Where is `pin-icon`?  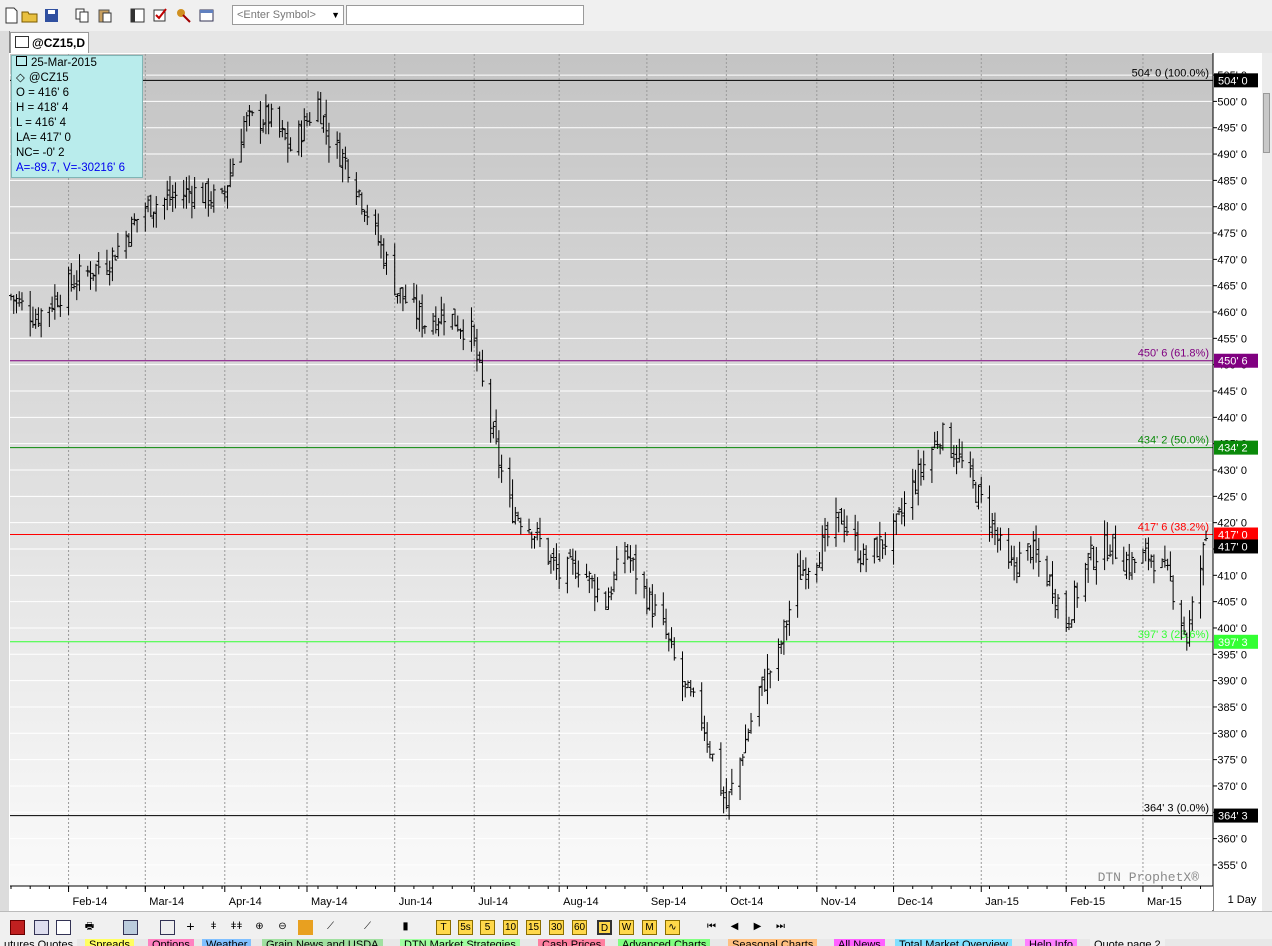
pin-icon is located at coordinates (17, 927).